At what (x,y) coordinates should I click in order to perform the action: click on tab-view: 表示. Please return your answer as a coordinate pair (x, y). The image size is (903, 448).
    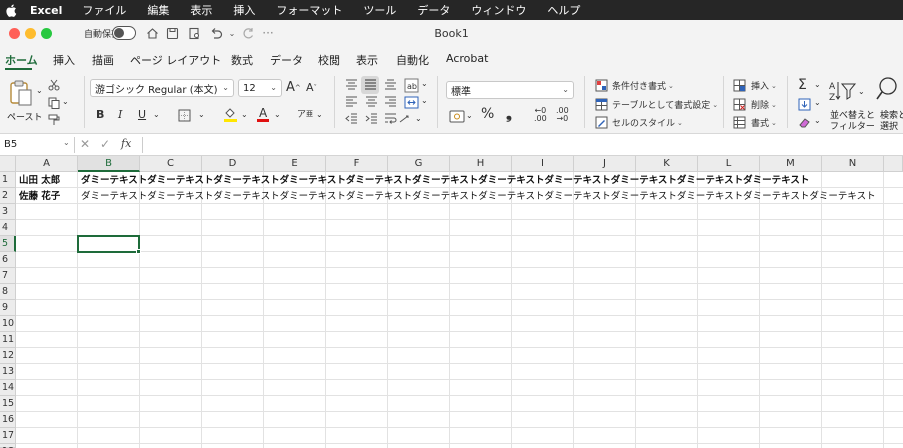
    Looking at the image, I should click on (367, 60).